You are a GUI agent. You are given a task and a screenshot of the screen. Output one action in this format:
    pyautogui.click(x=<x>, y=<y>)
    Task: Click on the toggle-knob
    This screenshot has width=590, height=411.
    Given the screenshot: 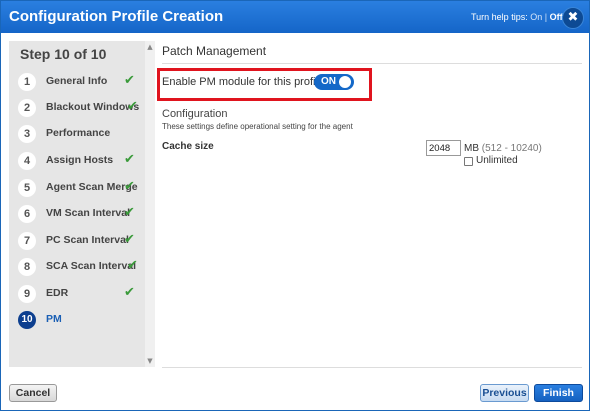 What is the action you would take?
    pyautogui.click(x=345, y=82)
    